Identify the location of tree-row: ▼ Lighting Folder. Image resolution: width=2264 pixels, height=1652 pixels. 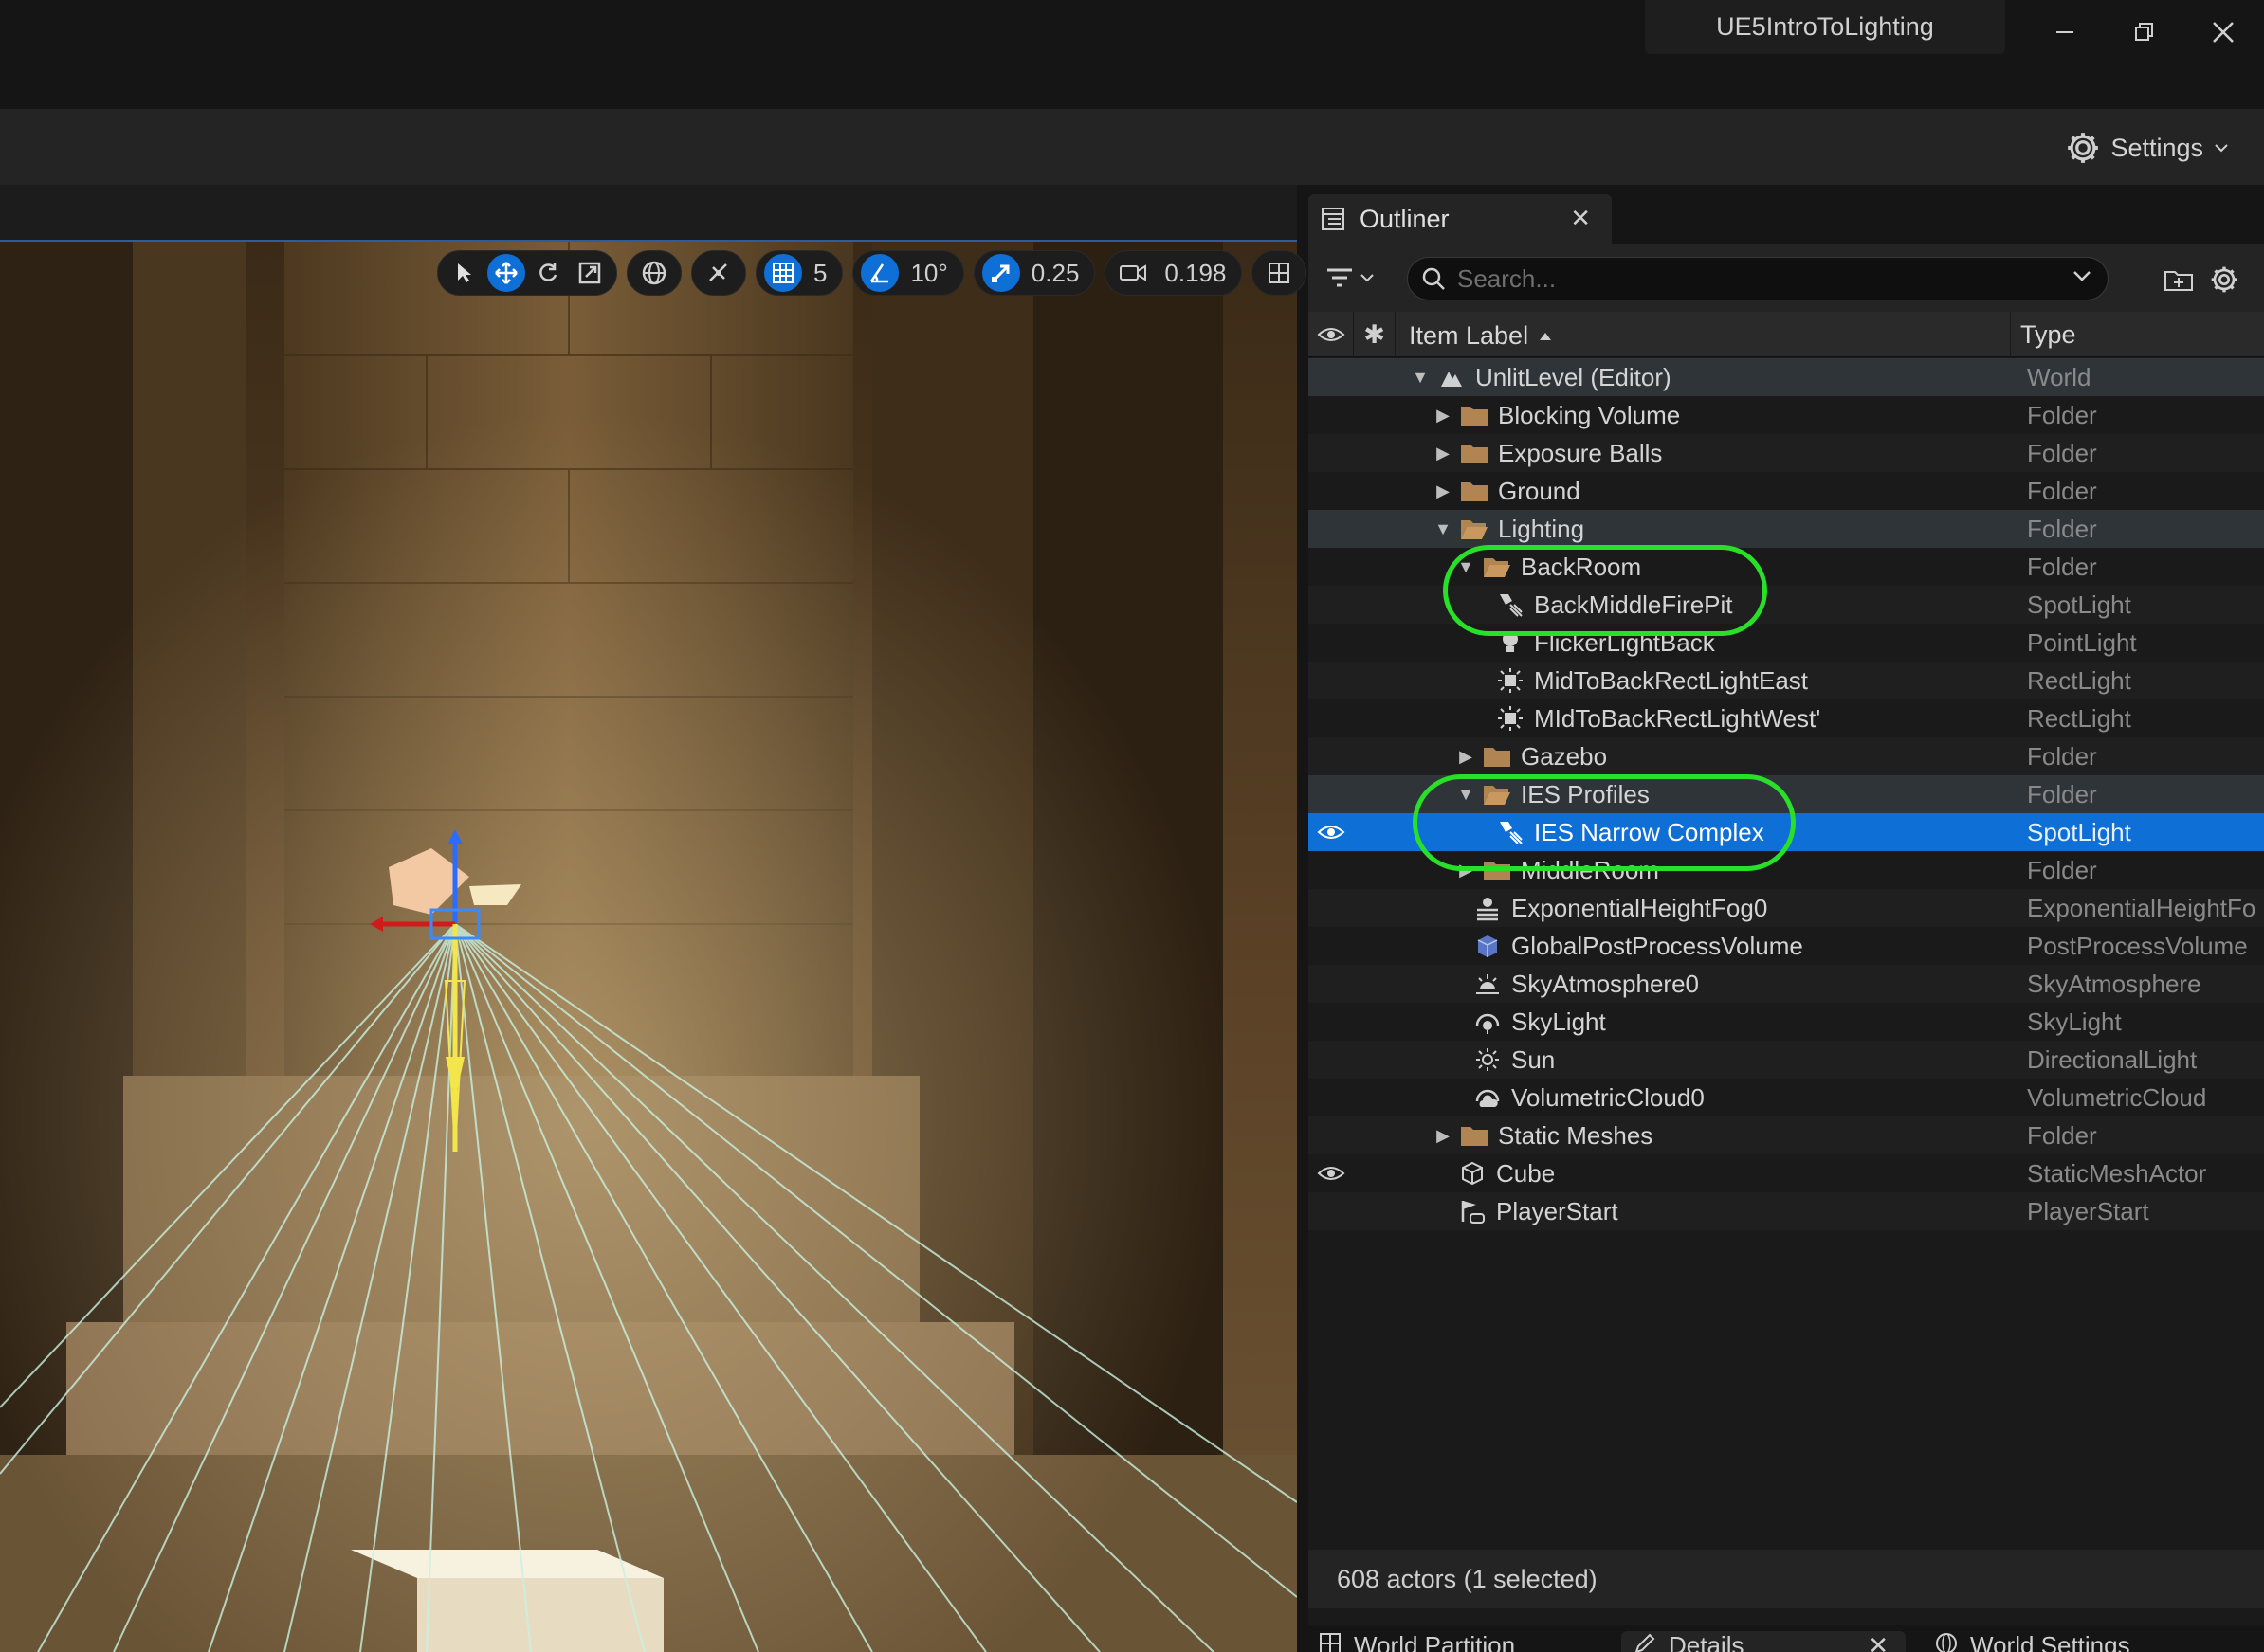
(1786, 529).